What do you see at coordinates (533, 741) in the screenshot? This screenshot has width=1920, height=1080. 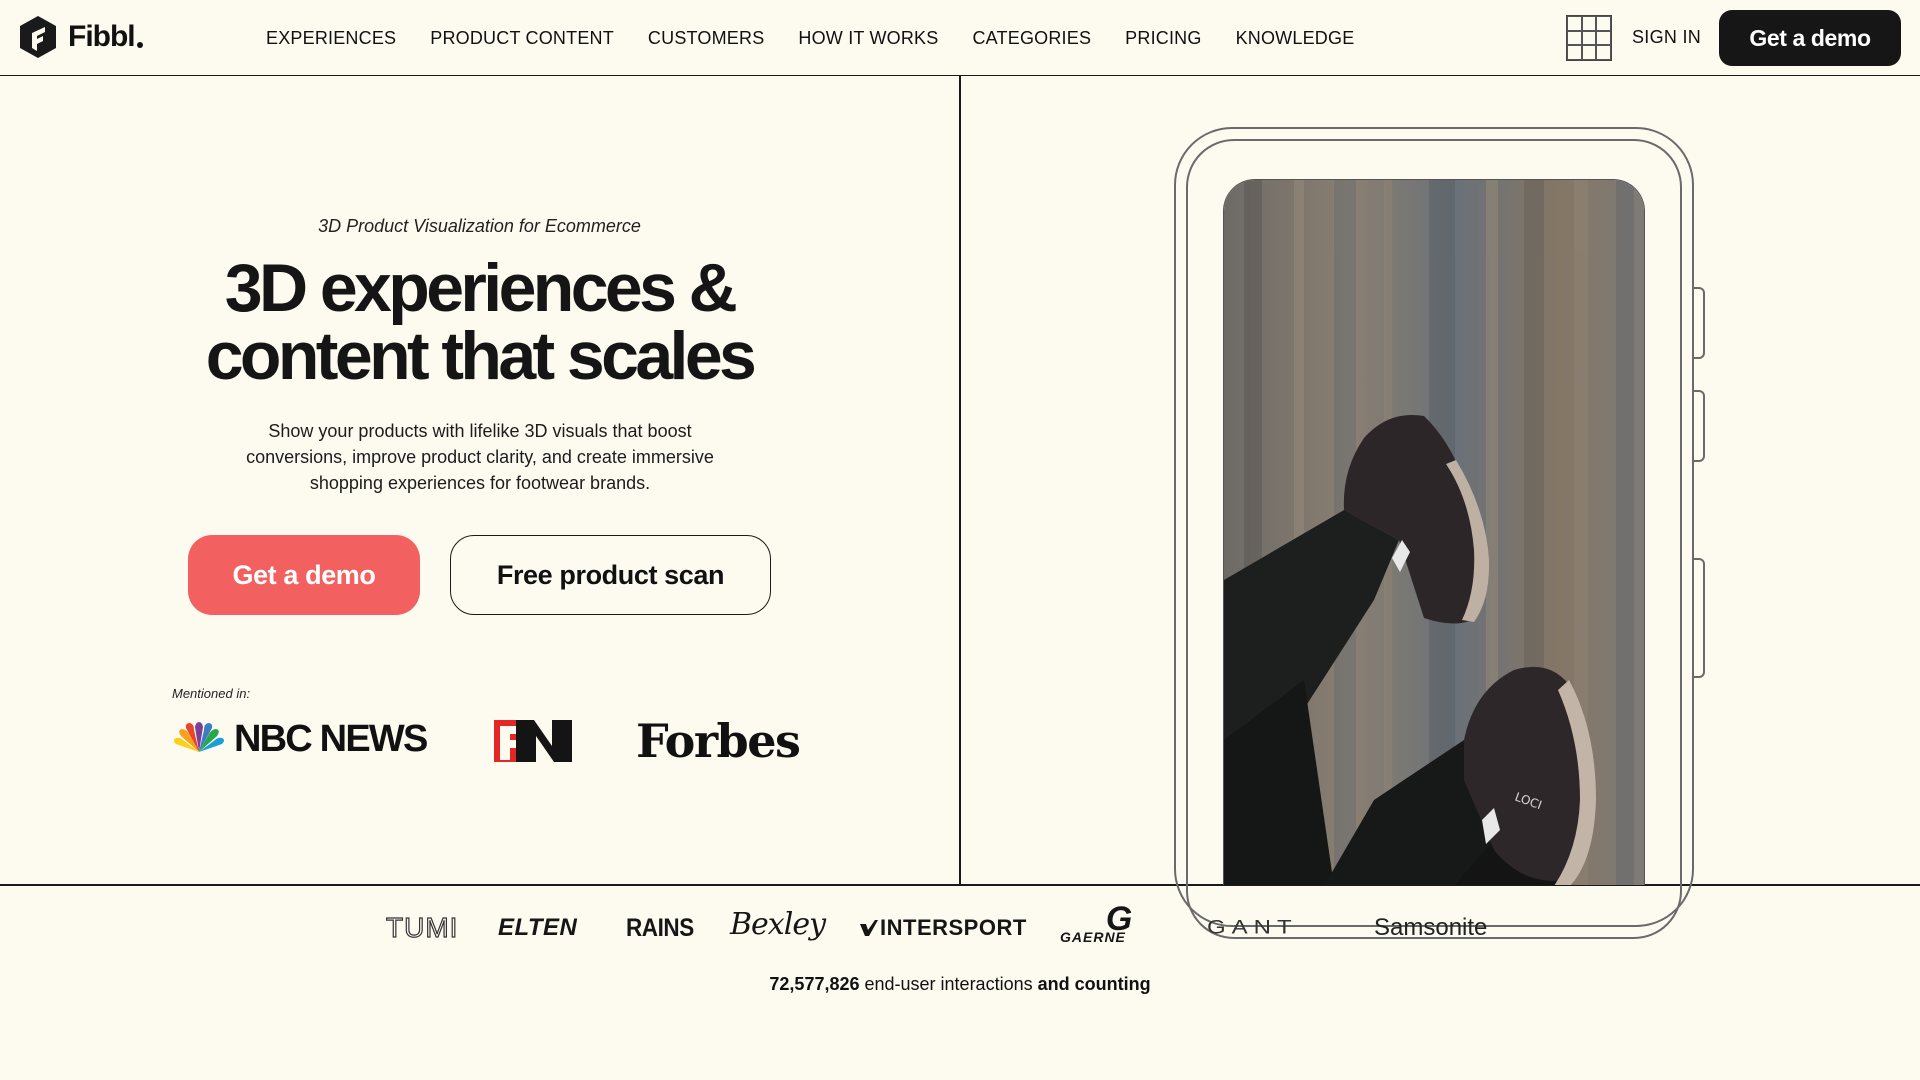 I see `fn-logo` at bounding box center [533, 741].